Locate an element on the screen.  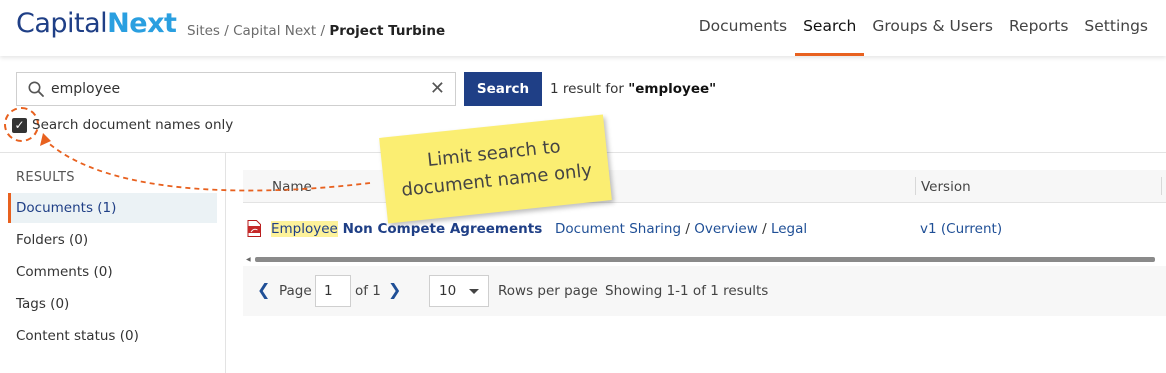
document-name-rest: Non Compete Agreements is located at coordinates (440, 229).